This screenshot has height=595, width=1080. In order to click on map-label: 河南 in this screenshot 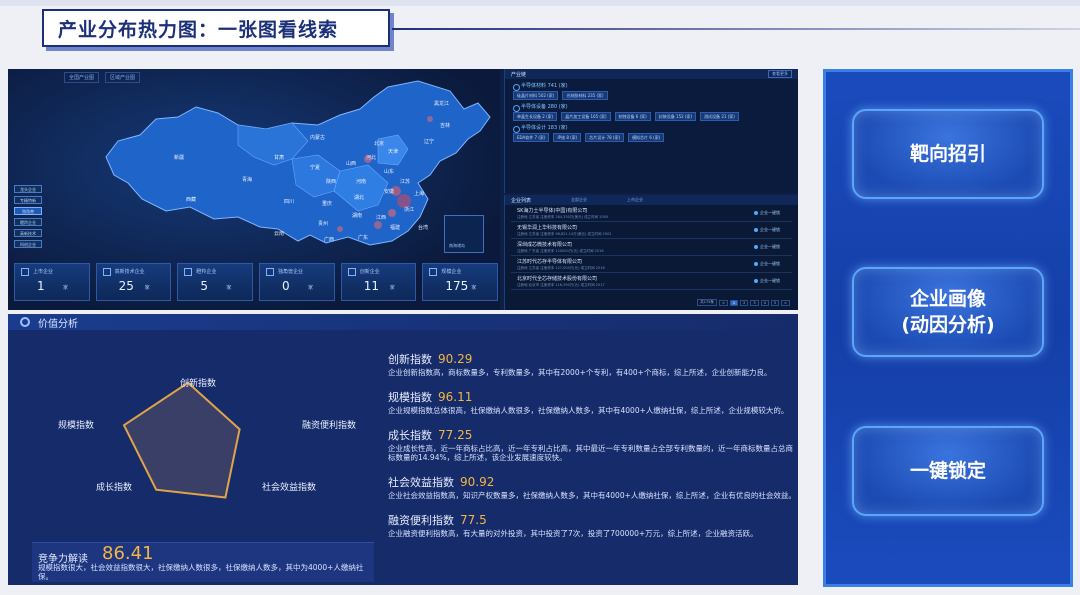, I will do `click(361, 181)`.